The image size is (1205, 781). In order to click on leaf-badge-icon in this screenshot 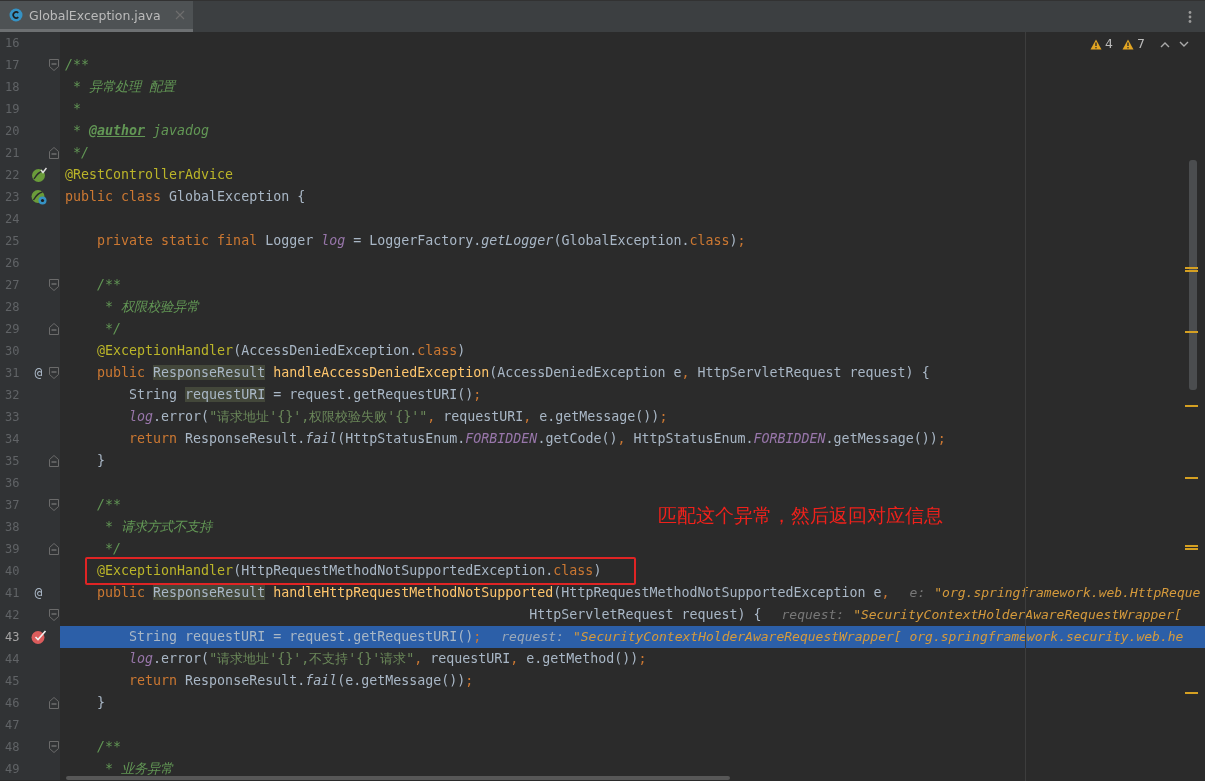, I will do `click(38, 197)`.